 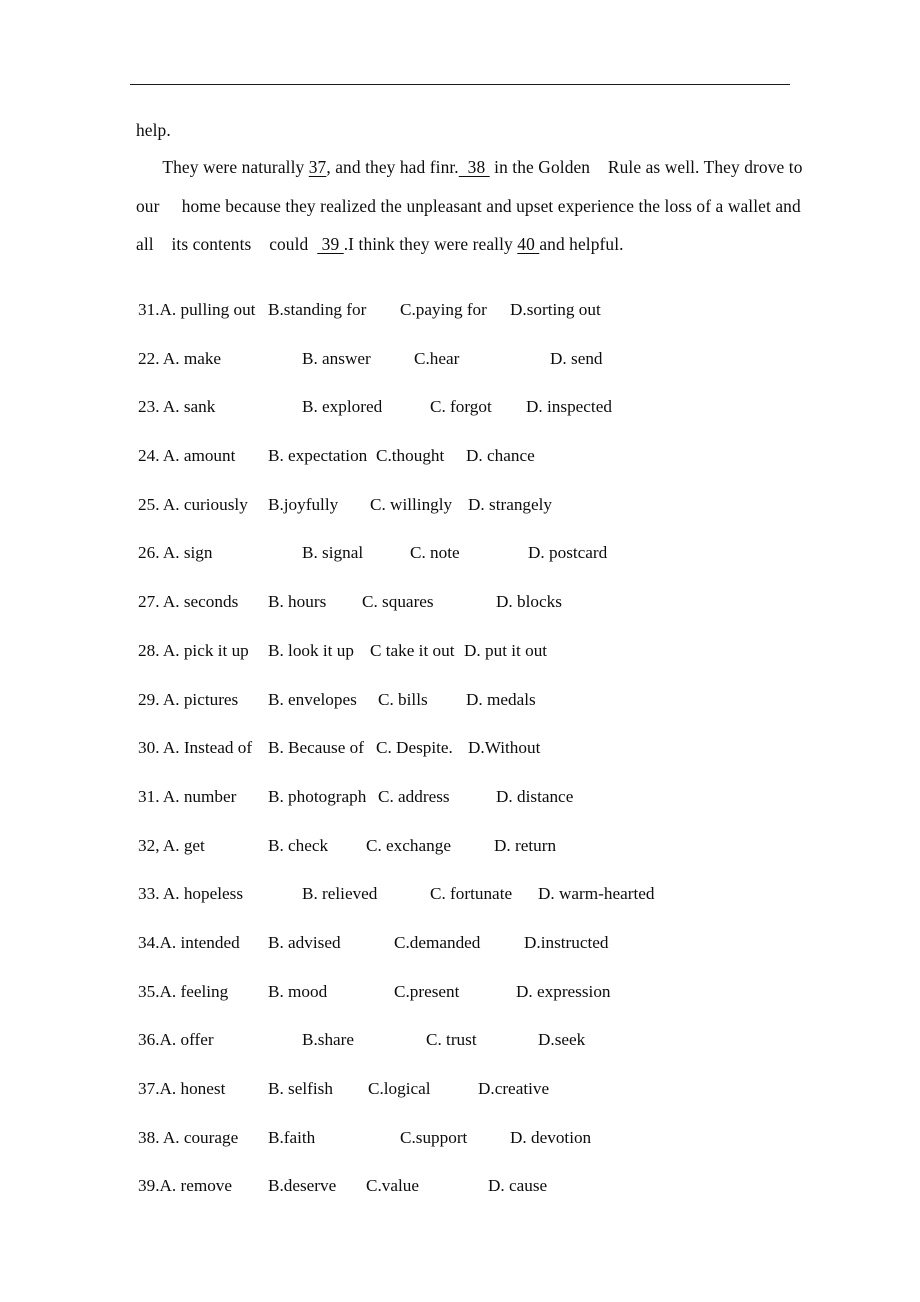 What do you see at coordinates (510, 505) in the screenshot?
I see `option-d: D. strangely` at bounding box center [510, 505].